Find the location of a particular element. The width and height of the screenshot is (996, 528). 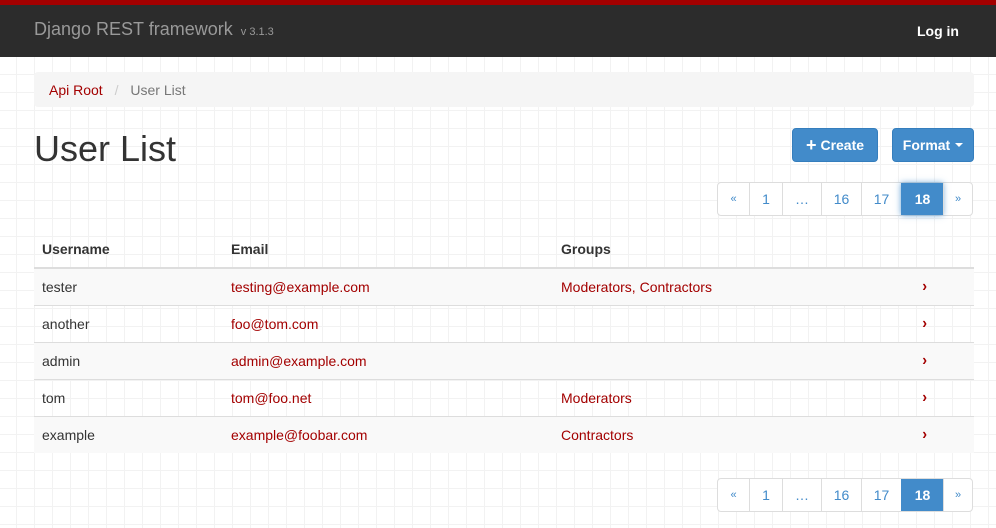

caret-down-icon is located at coordinates (959, 145).